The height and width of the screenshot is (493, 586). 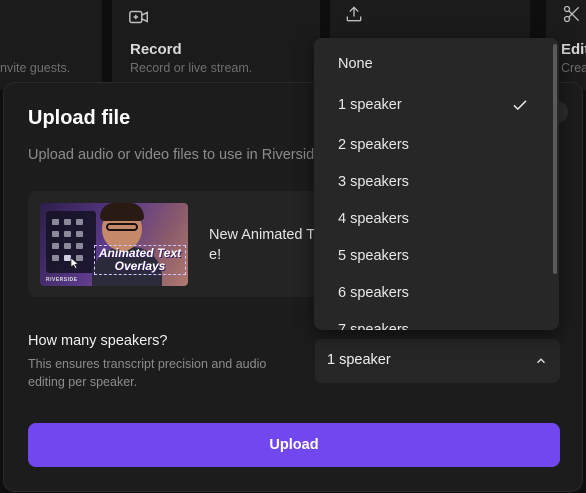 I want to click on option-2-speakers: 2 speakers, so click(x=431, y=145).